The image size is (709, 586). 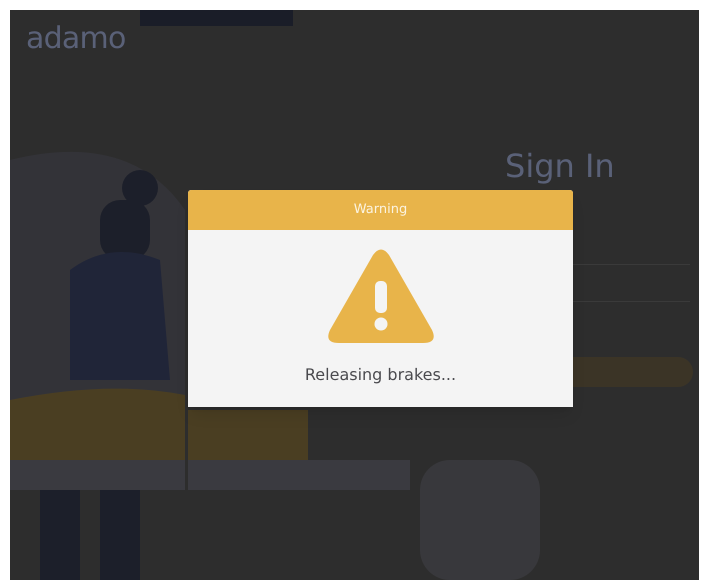 What do you see at coordinates (381, 210) in the screenshot?
I see `dialog-title: Warning` at bounding box center [381, 210].